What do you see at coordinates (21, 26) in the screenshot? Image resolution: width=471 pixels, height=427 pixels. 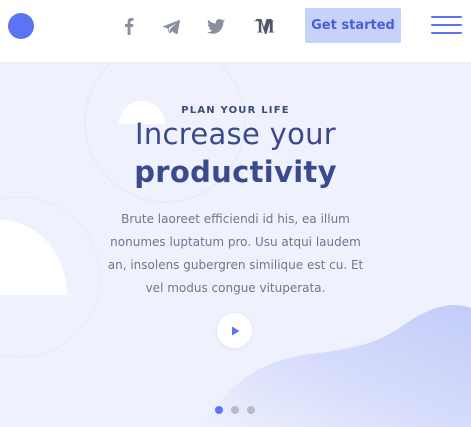 I see `logo` at bounding box center [21, 26].